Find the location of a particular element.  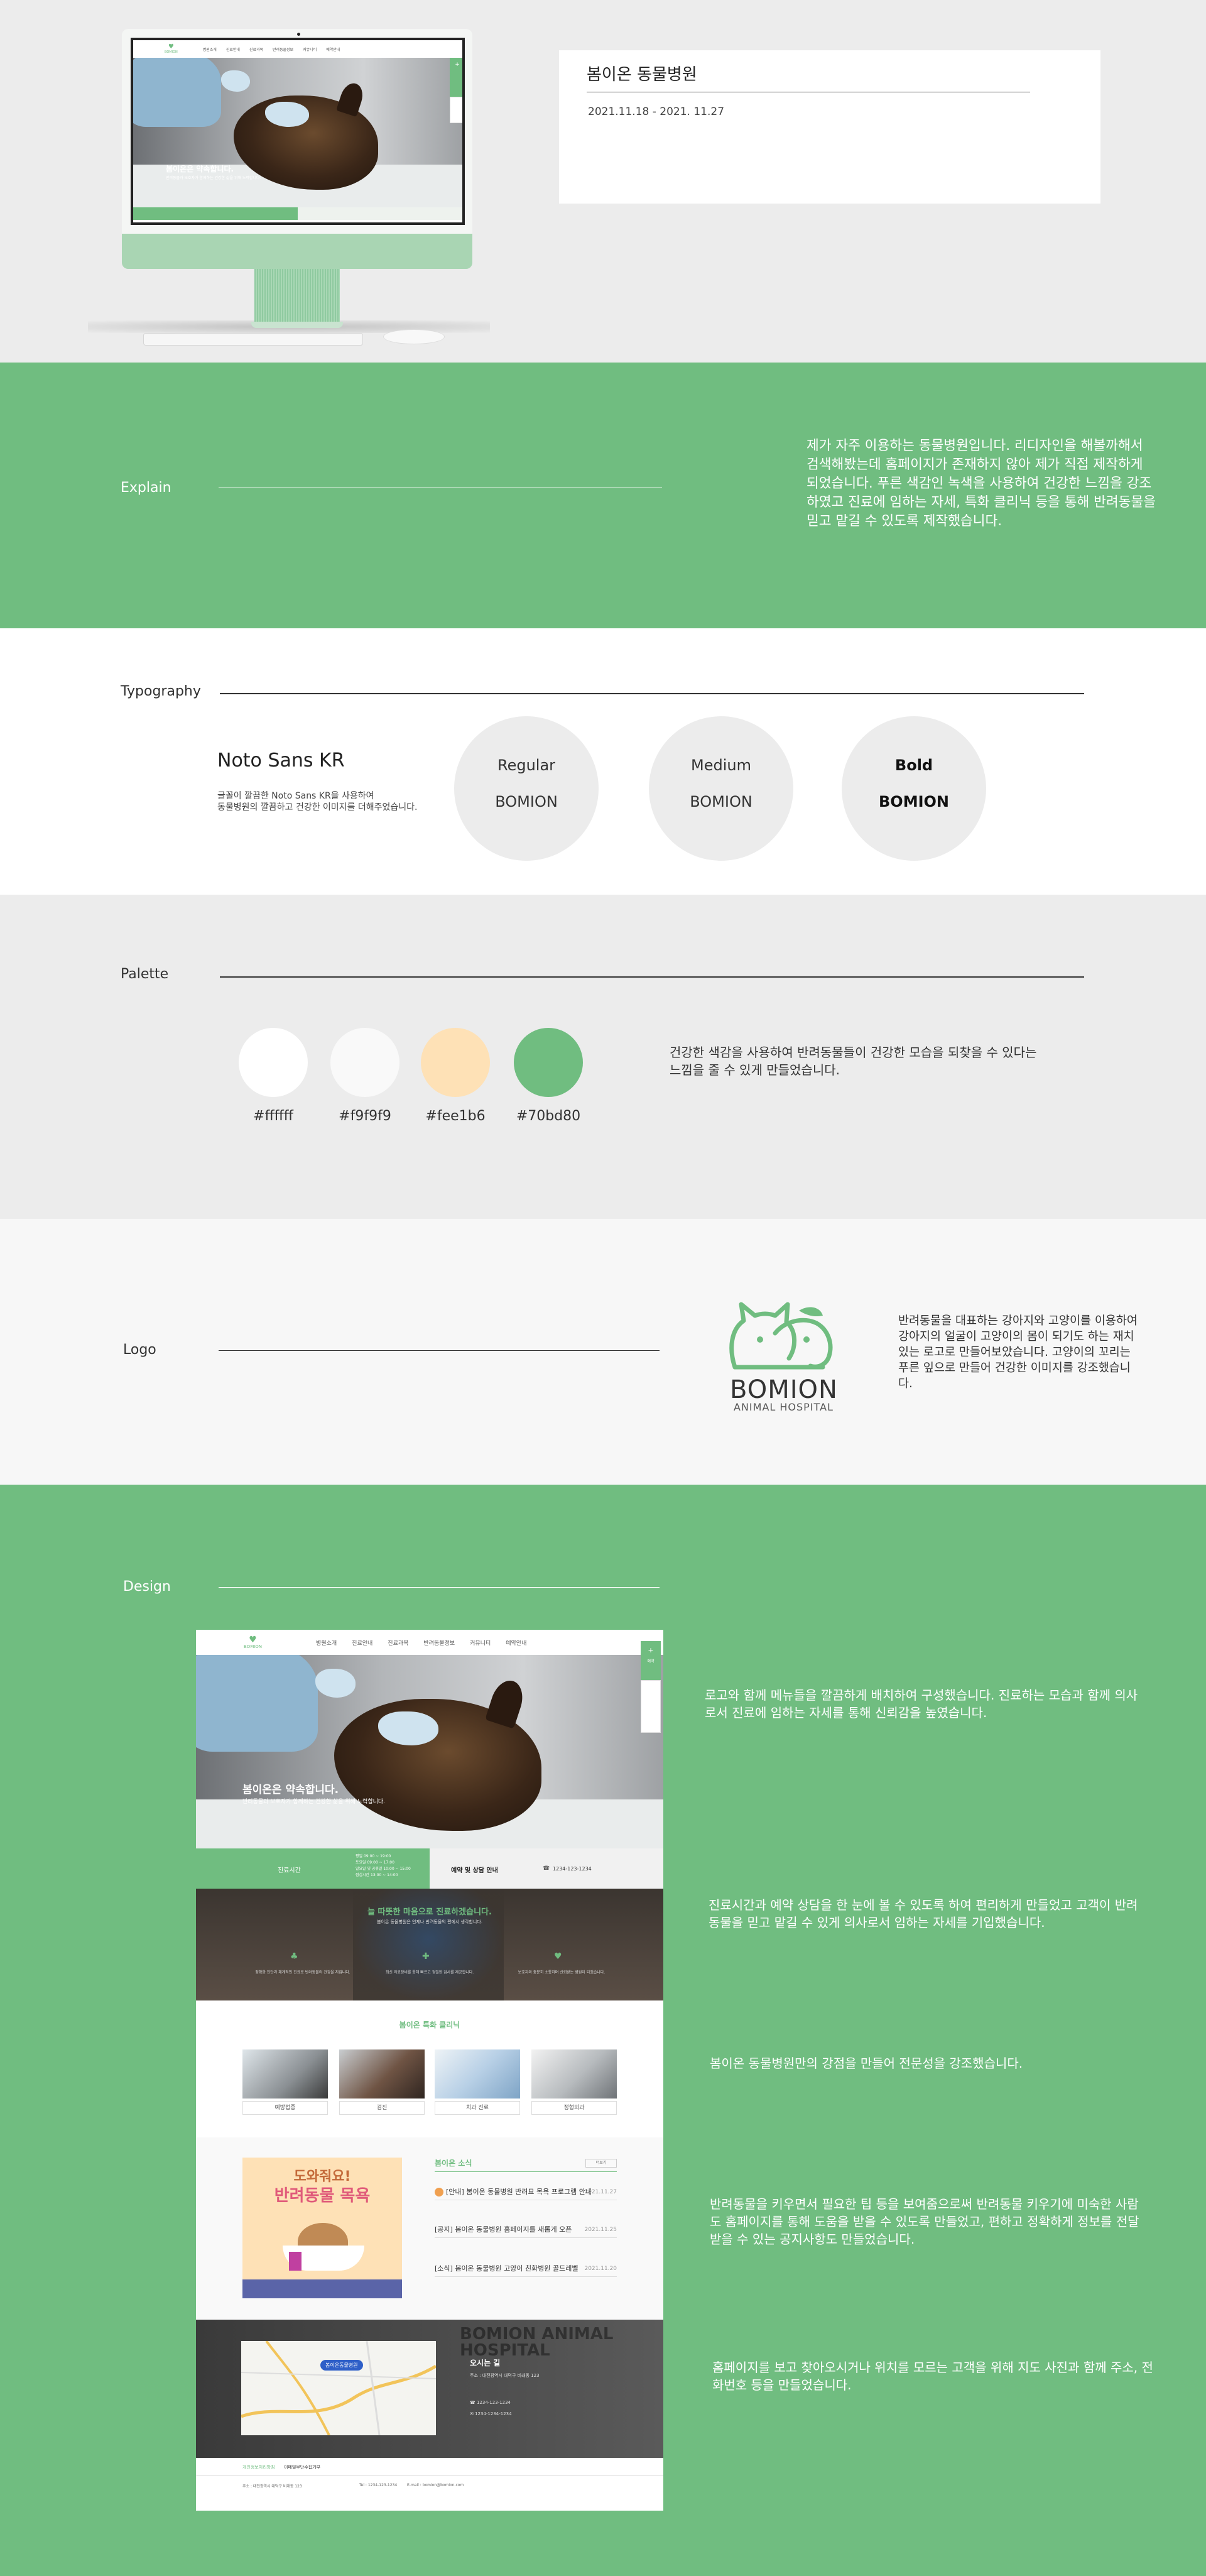

notice-text: [공지] 봄이온 동물병원 홈페이지를 새롭게 오픈 is located at coordinates (504, 2229).